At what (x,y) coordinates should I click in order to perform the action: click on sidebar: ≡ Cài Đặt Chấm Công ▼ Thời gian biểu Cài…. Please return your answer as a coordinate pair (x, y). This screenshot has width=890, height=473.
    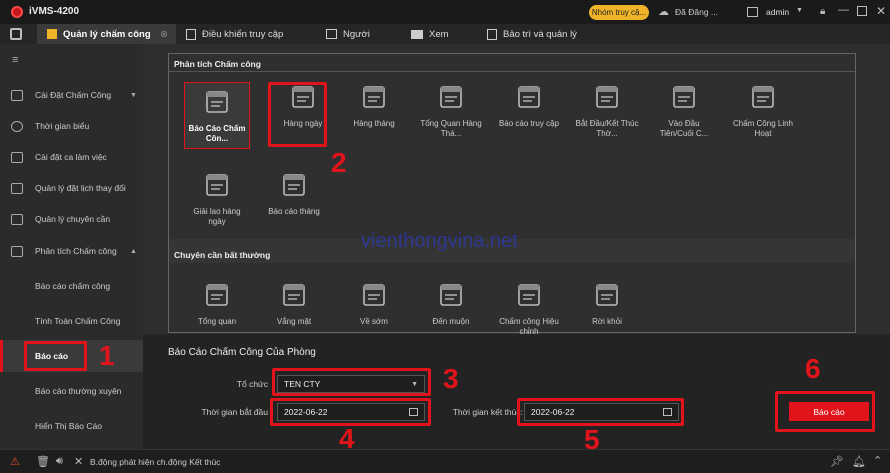
    Looking at the image, I should click on (71, 246).